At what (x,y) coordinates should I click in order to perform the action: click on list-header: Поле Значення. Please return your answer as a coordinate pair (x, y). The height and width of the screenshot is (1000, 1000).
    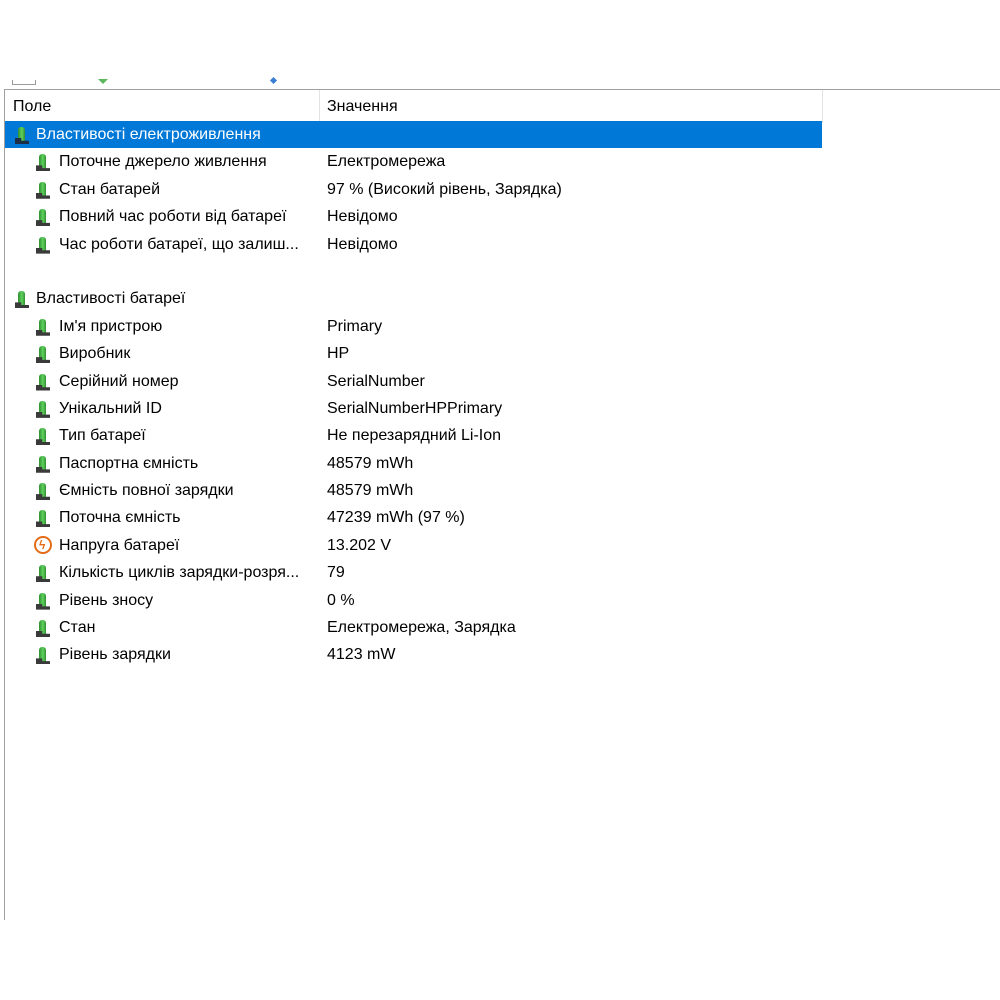
    Looking at the image, I should click on (414, 106).